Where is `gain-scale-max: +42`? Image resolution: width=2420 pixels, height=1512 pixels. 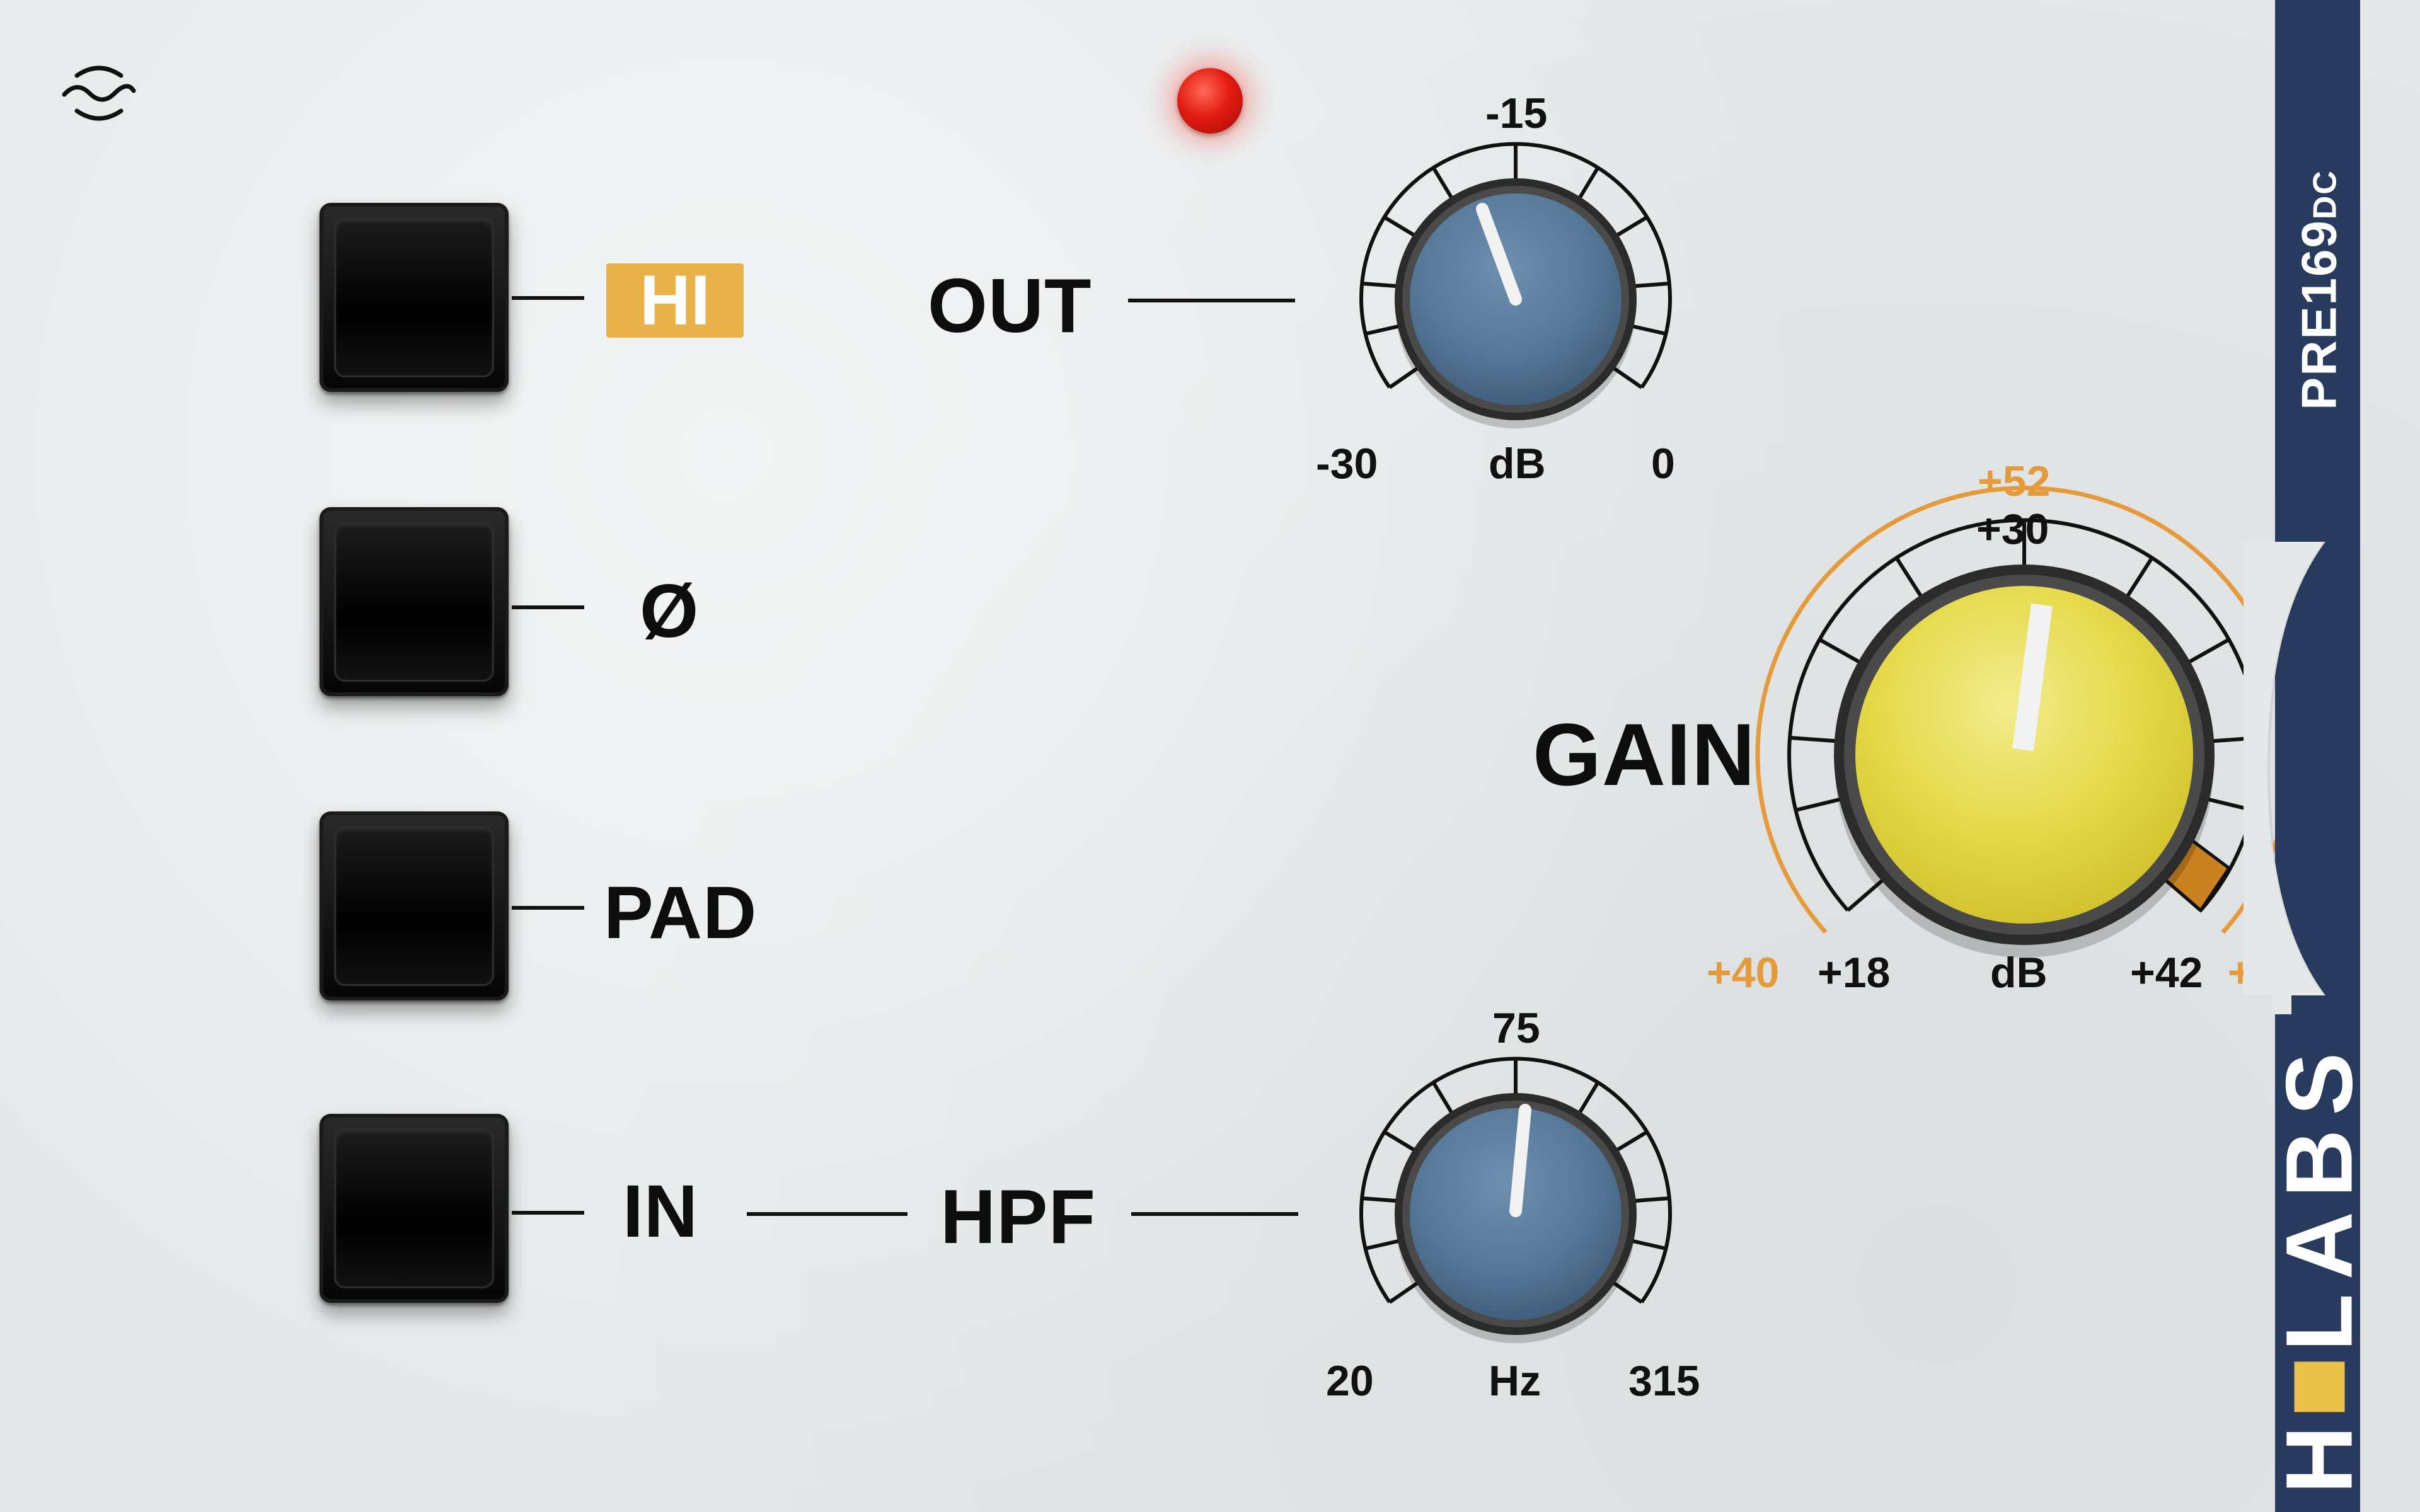 gain-scale-max: +42 is located at coordinates (2167, 973).